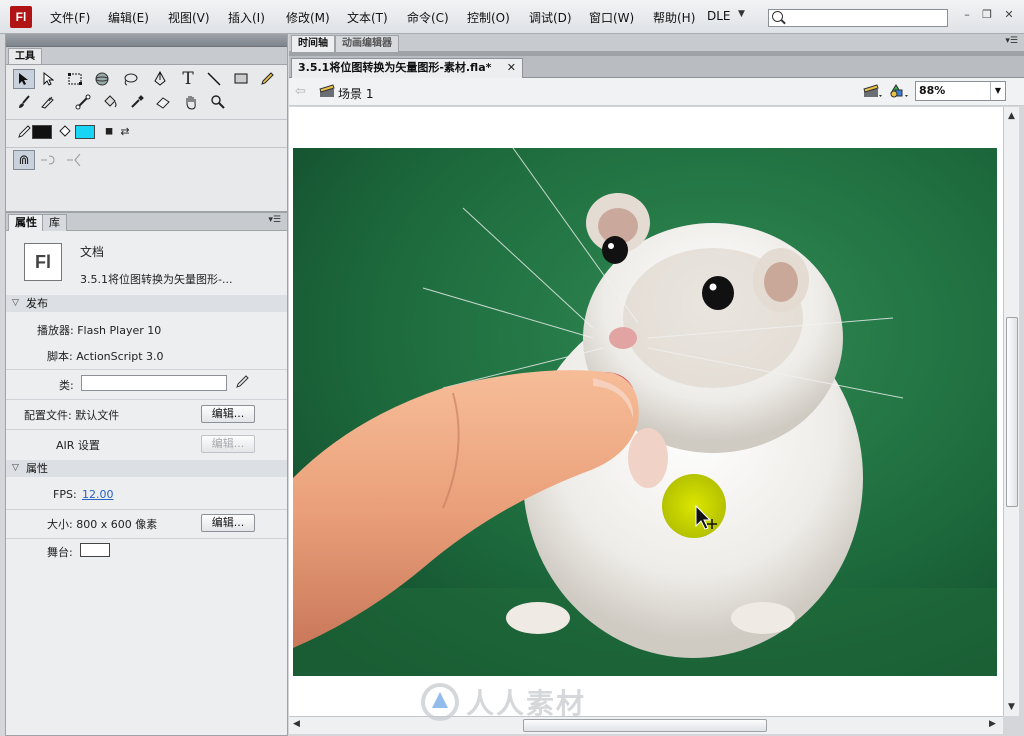  I want to click on publish-section-label: 发布, so click(37, 303).